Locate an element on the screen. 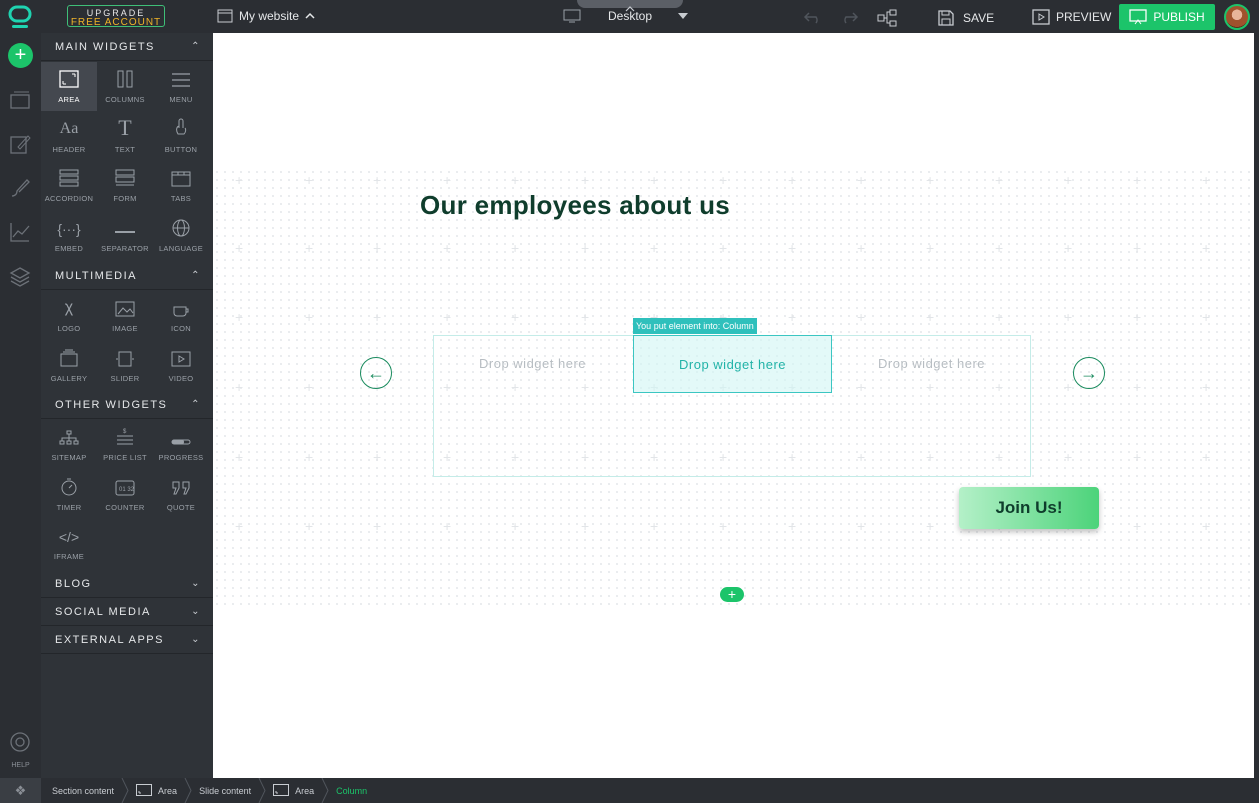  widget-iframe: </> IFRAME is located at coordinates (69, 543).